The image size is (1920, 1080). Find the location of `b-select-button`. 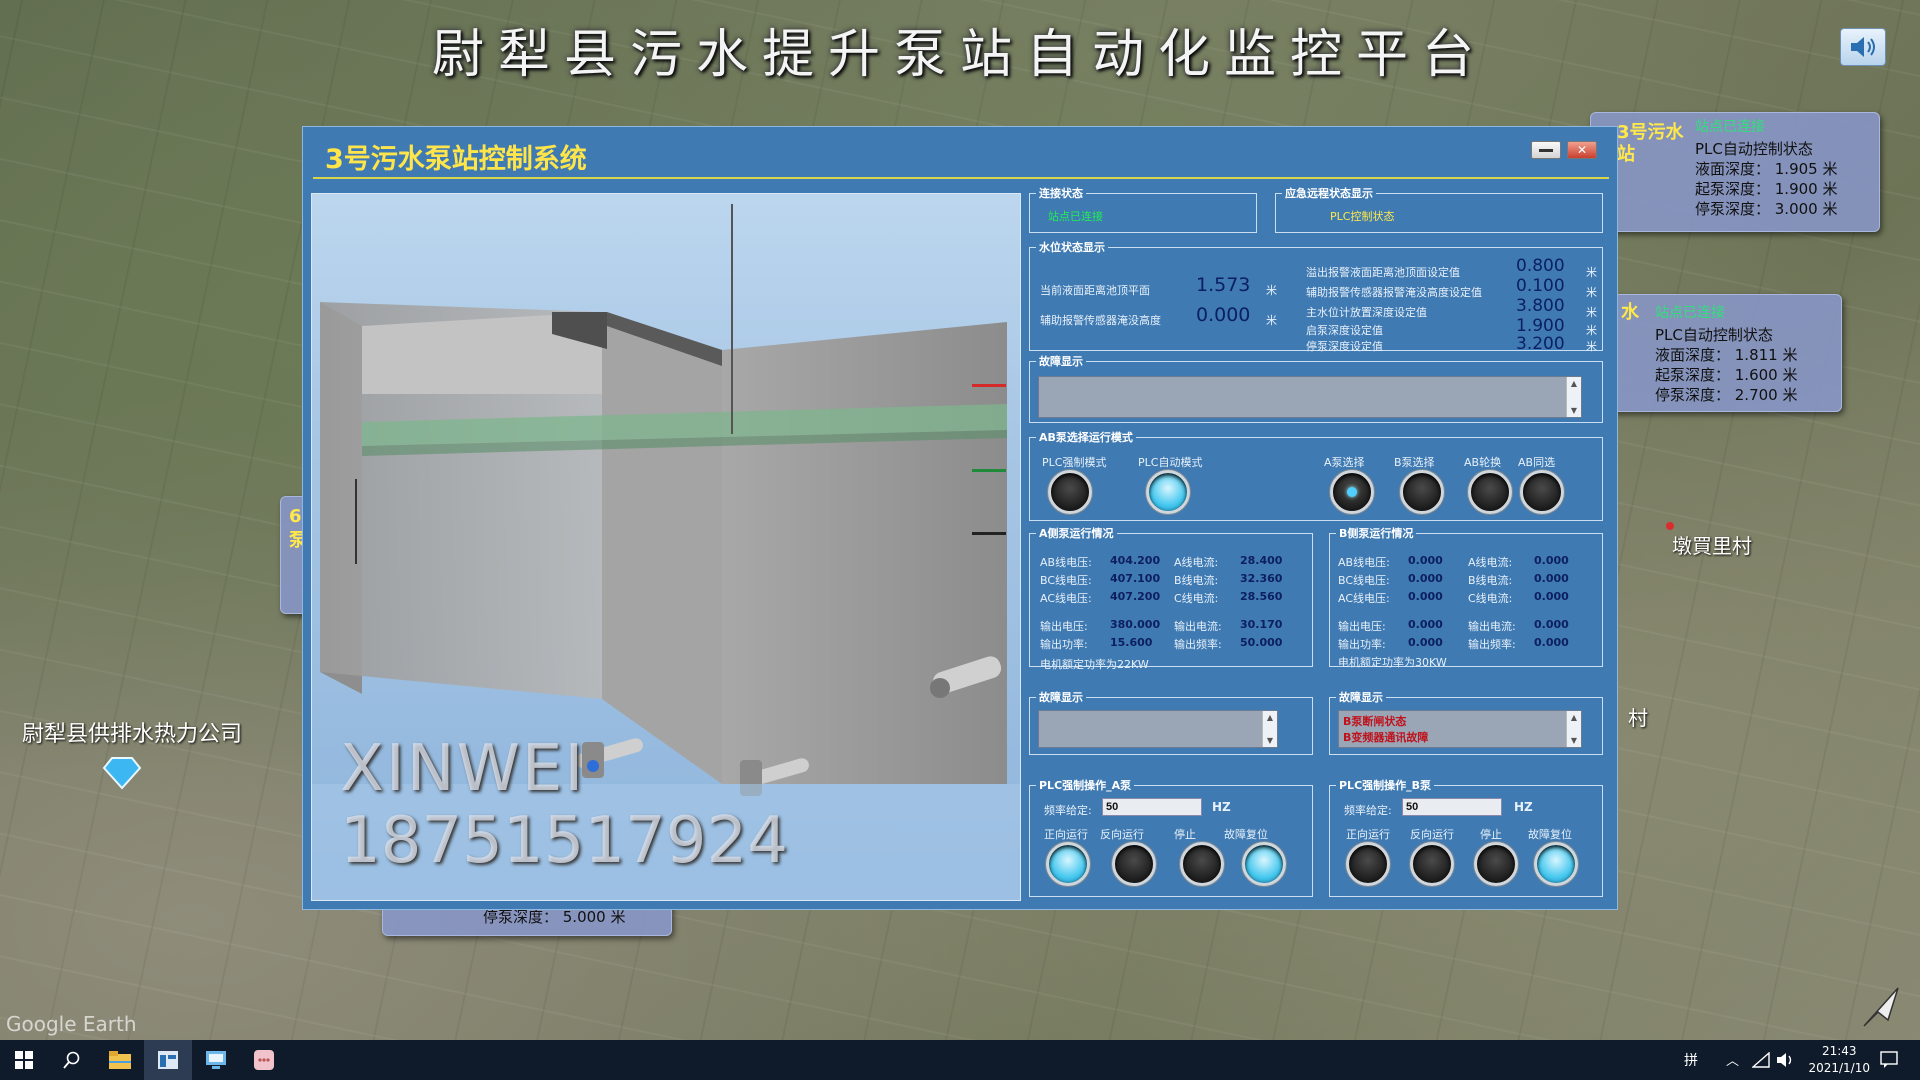

b-select-button is located at coordinates (1422, 492).